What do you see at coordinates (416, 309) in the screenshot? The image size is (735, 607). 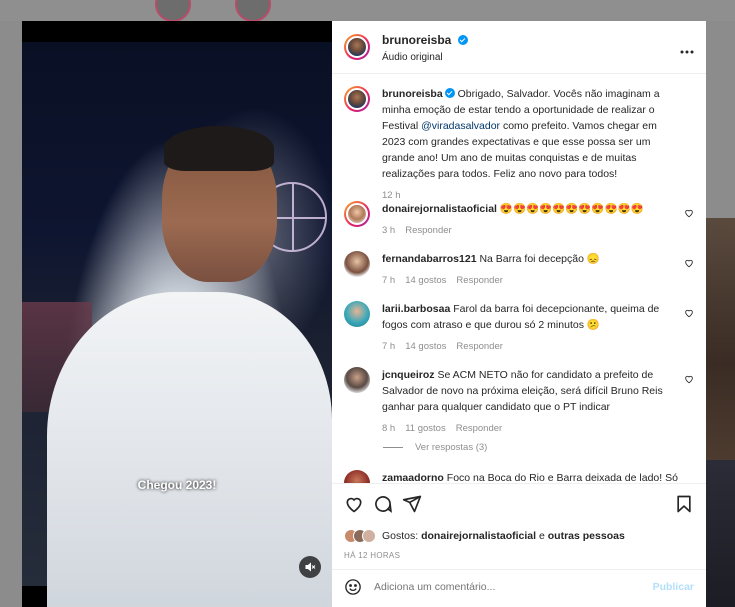 I see `comment-username: larii.barbosaa` at bounding box center [416, 309].